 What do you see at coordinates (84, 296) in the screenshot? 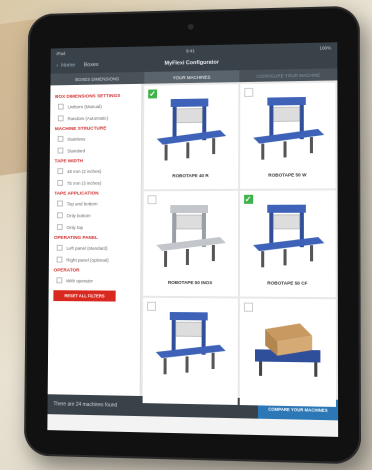
I see `reset-filters-button: Reset all filters` at bounding box center [84, 296].